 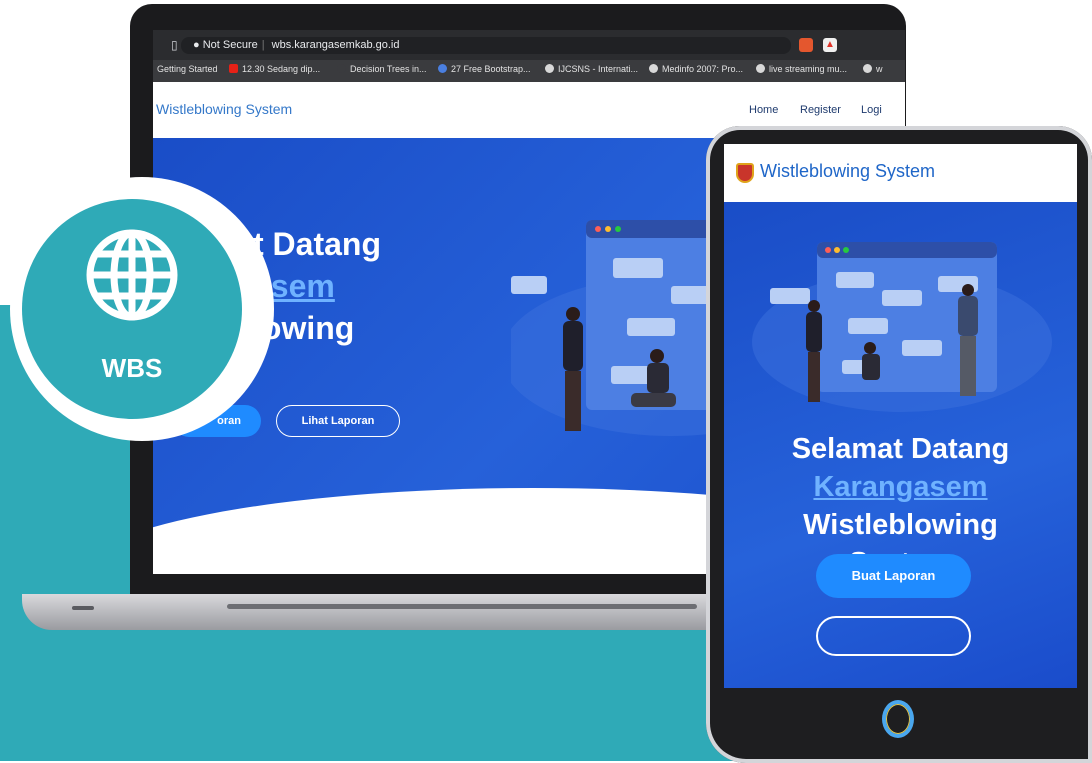 I want to click on nav-register-link: Register, so click(x=820, y=110).